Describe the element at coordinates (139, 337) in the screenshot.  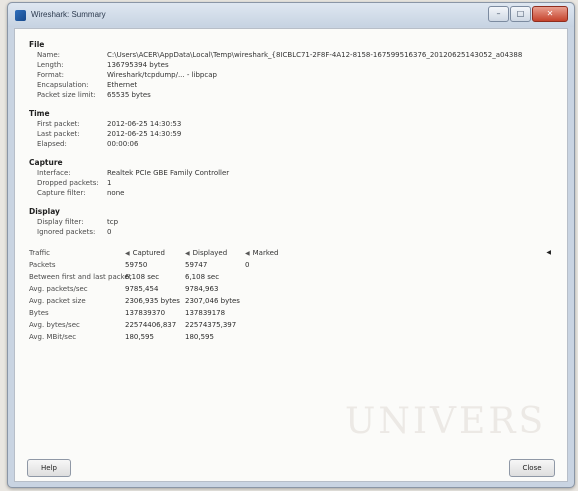
I see `captured-value: 180,595` at that location.